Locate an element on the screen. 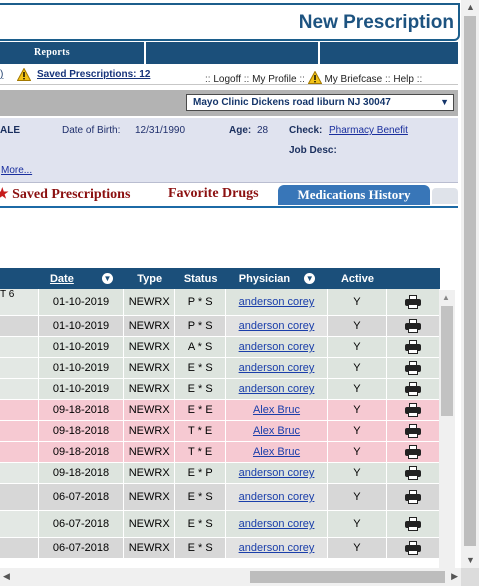 This screenshot has width=479, height=586. help-link: Help is located at coordinates (403, 79).